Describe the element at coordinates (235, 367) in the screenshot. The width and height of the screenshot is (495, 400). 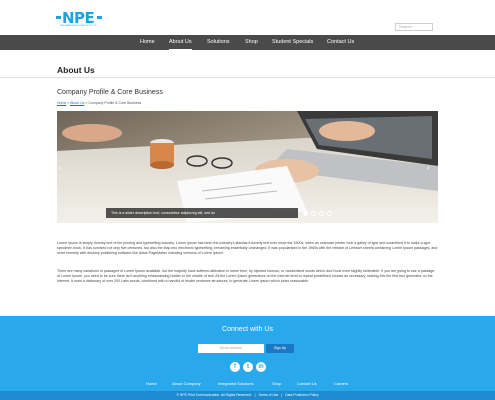
I see `facebook-icon: f` at that location.